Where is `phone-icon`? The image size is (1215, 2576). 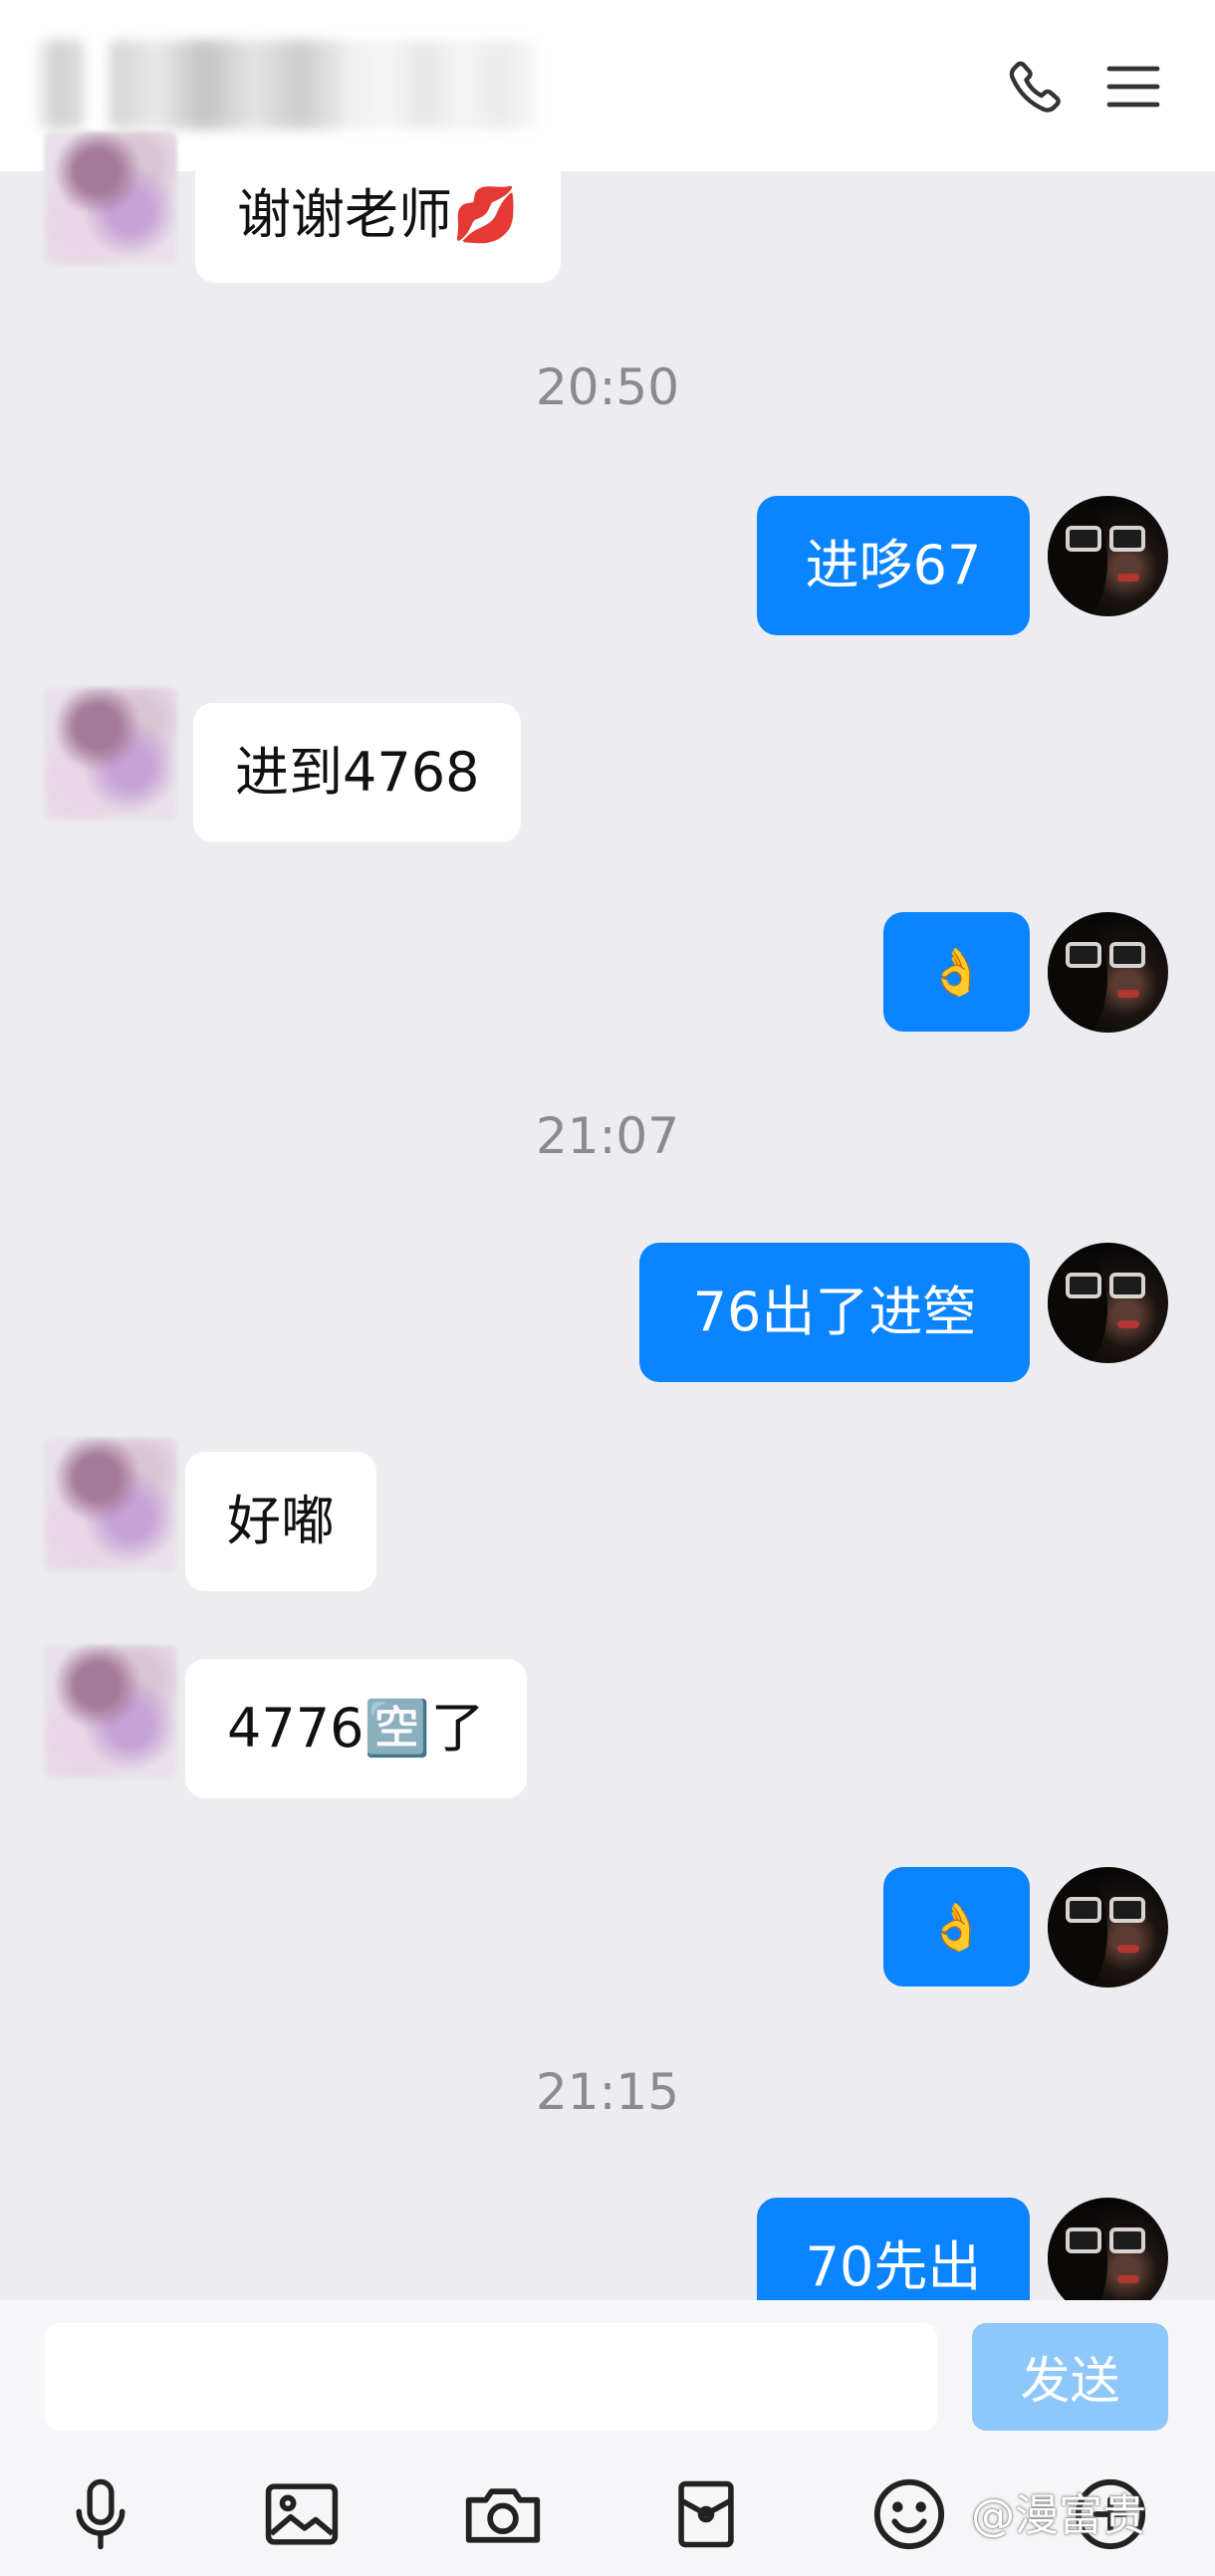
phone-icon is located at coordinates (1036, 86).